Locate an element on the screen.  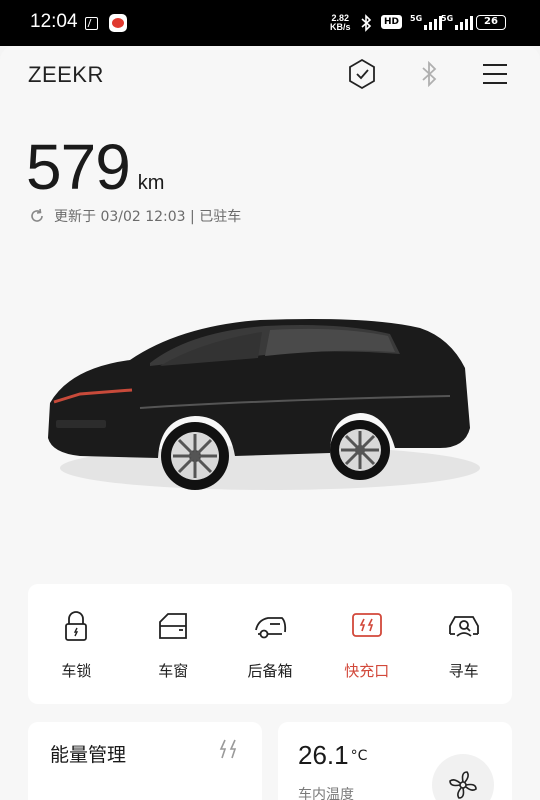
bluetooth-status-icon is located at coordinates (366, 25).